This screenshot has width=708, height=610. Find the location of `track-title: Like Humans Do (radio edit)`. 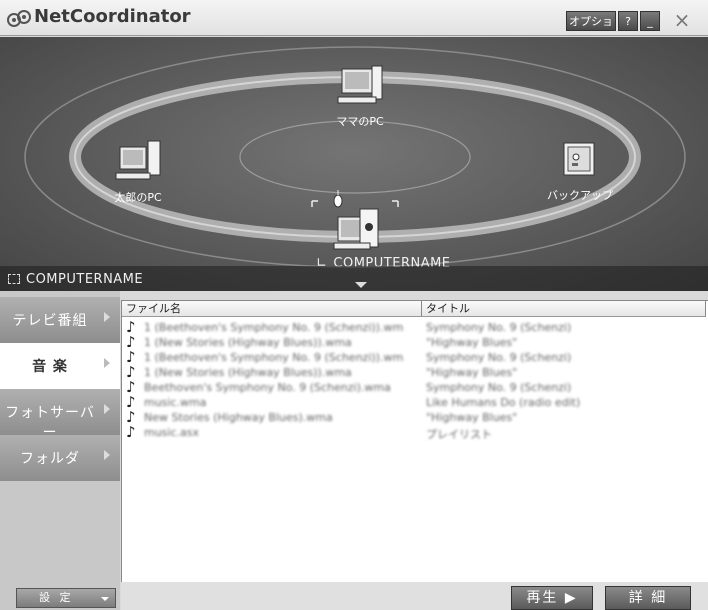

track-title: Like Humans Do (radio edit) is located at coordinates (503, 402).